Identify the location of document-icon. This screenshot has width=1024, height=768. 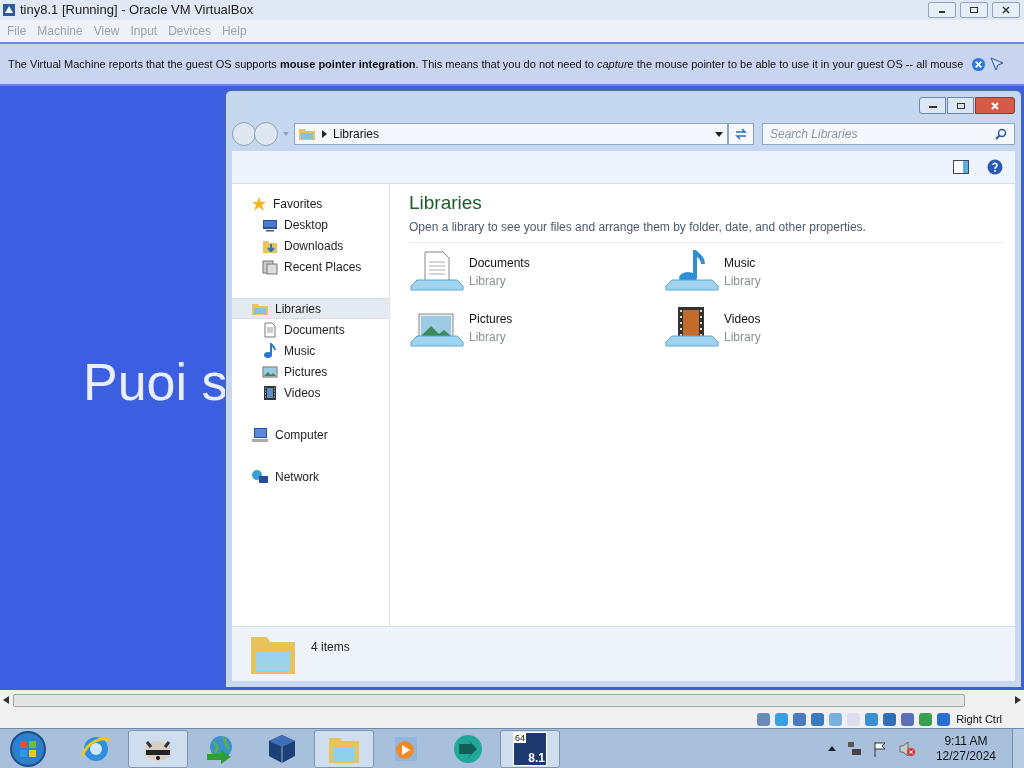
(270, 329).